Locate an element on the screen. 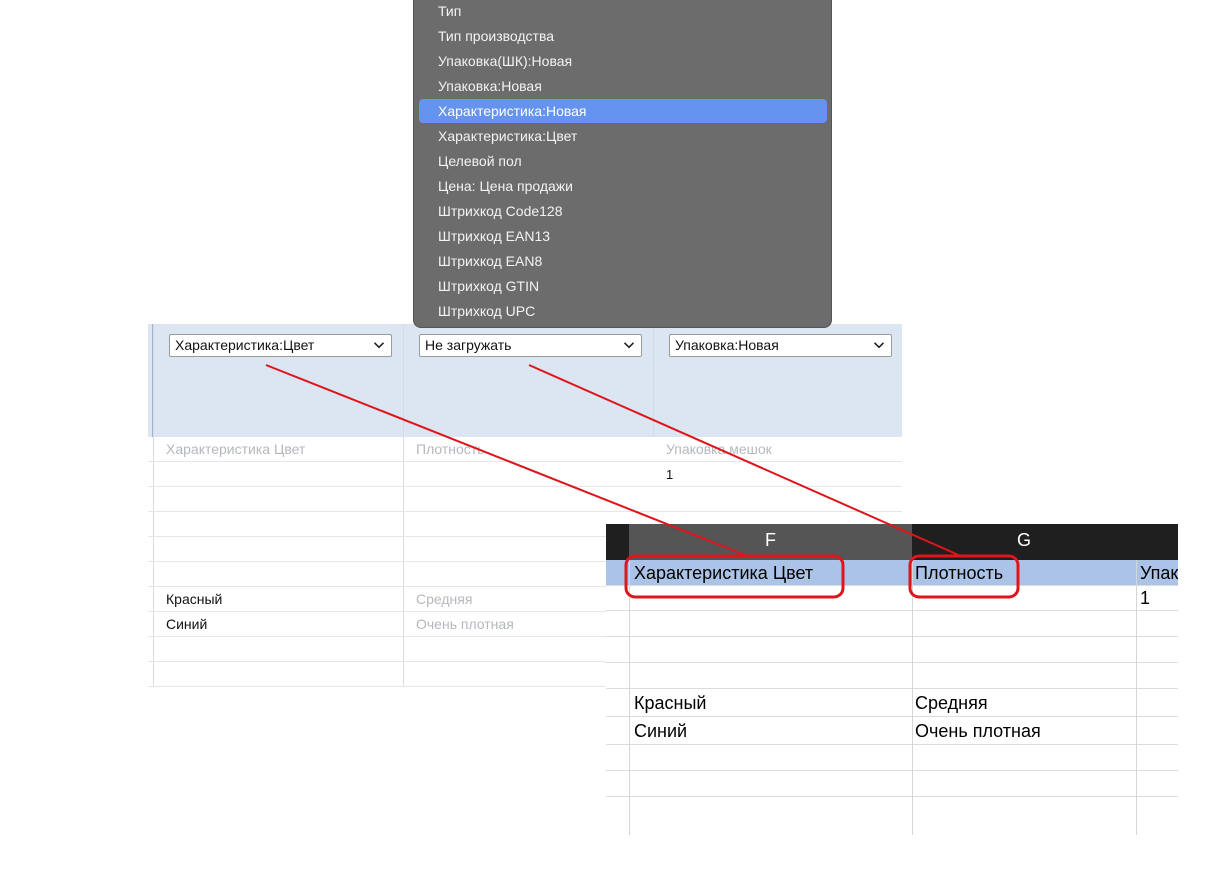 Image resolution: width=1224 pixels, height=878 pixels. preview-row: 1 is located at coordinates (525, 474).